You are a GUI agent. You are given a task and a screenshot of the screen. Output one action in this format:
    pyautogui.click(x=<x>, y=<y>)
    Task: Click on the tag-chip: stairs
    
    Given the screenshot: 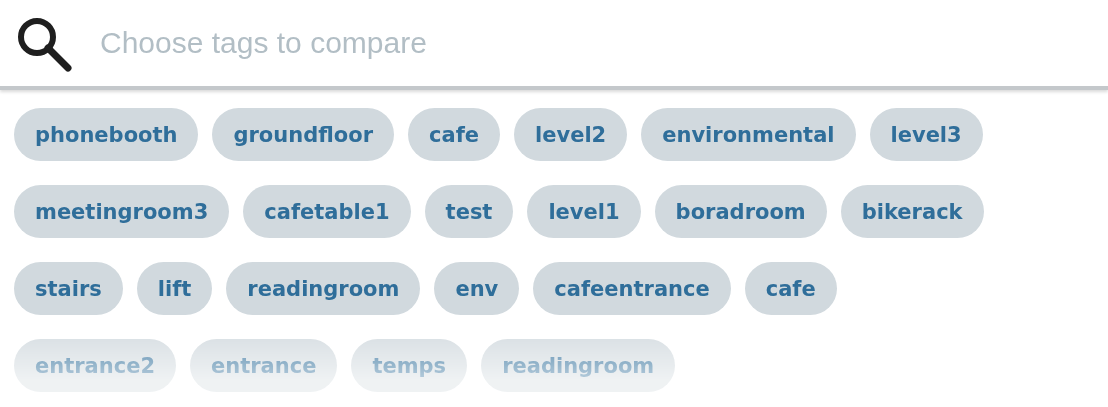 What is the action you would take?
    pyautogui.click(x=68, y=288)
    